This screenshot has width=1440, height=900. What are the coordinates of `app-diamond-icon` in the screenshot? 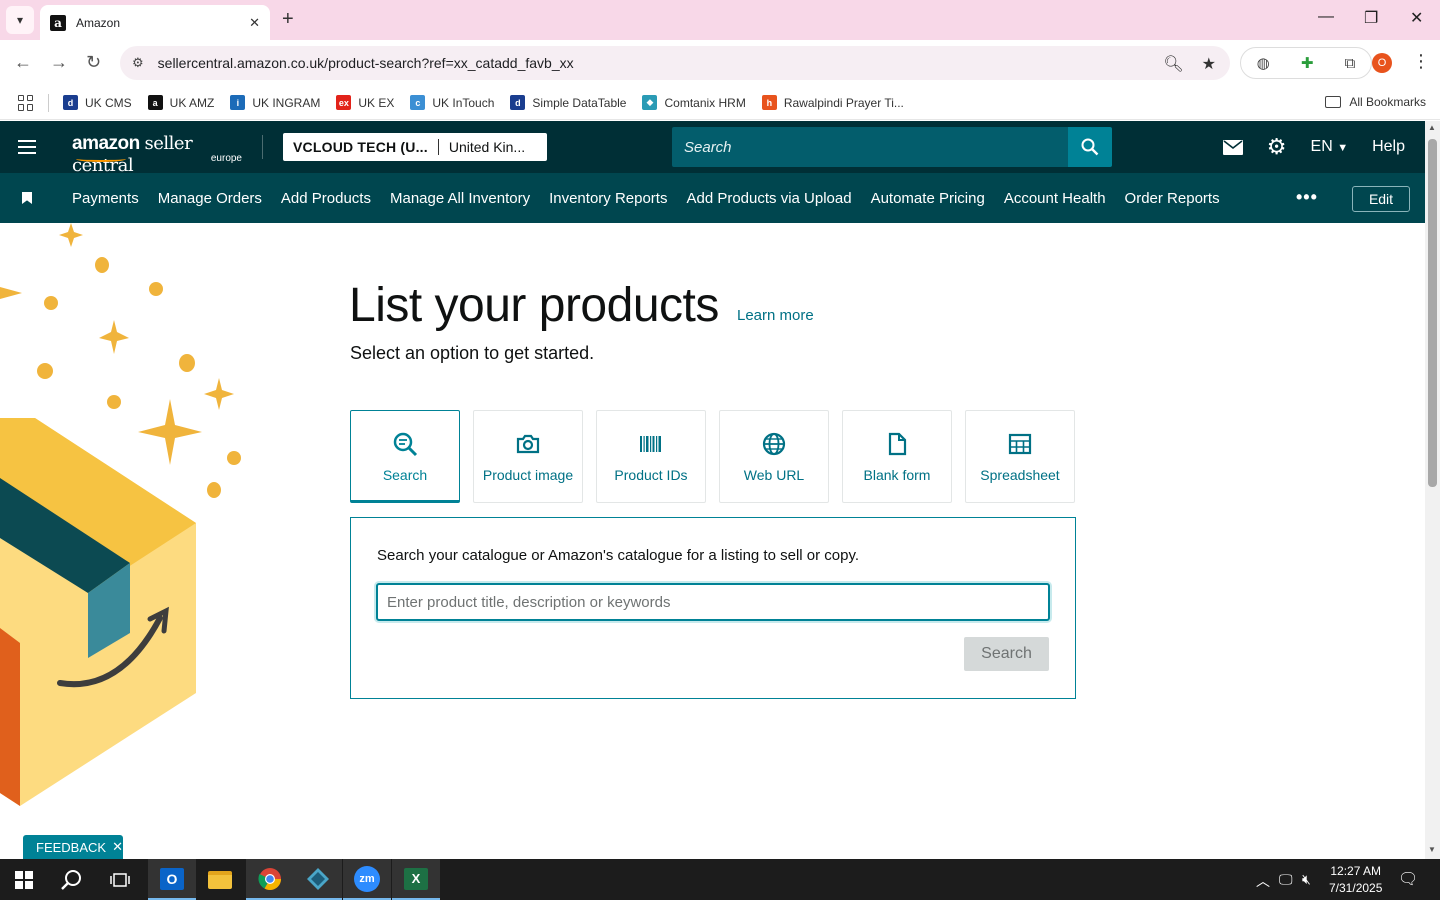 It's located at (318, 879).